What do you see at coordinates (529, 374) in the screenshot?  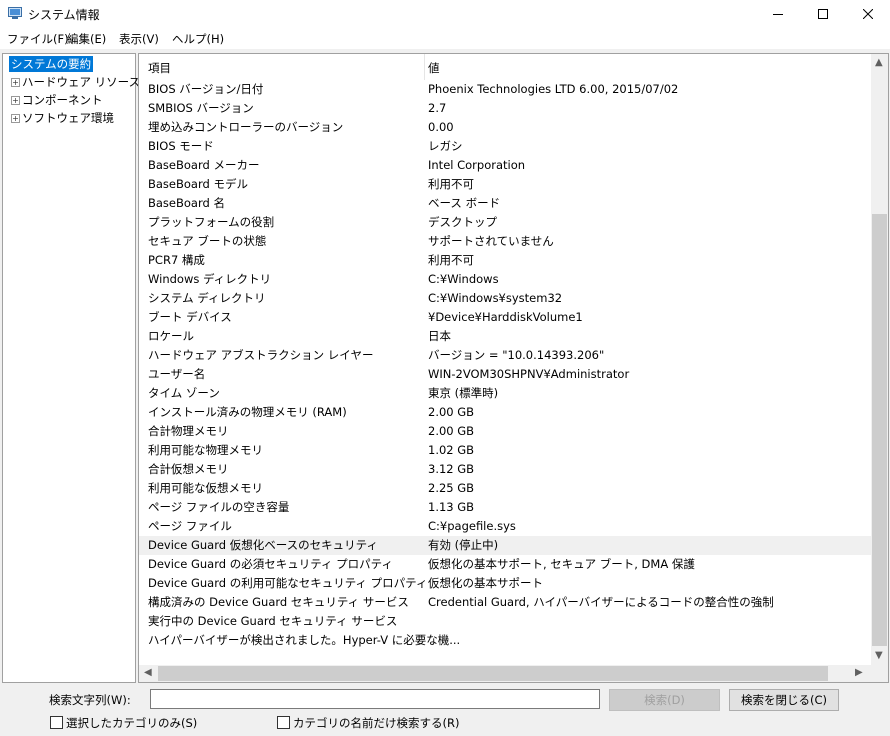 I see `row-item-value: WIN-2VOM30SHPNV¥Administrator` at bounding box center [529, 374].